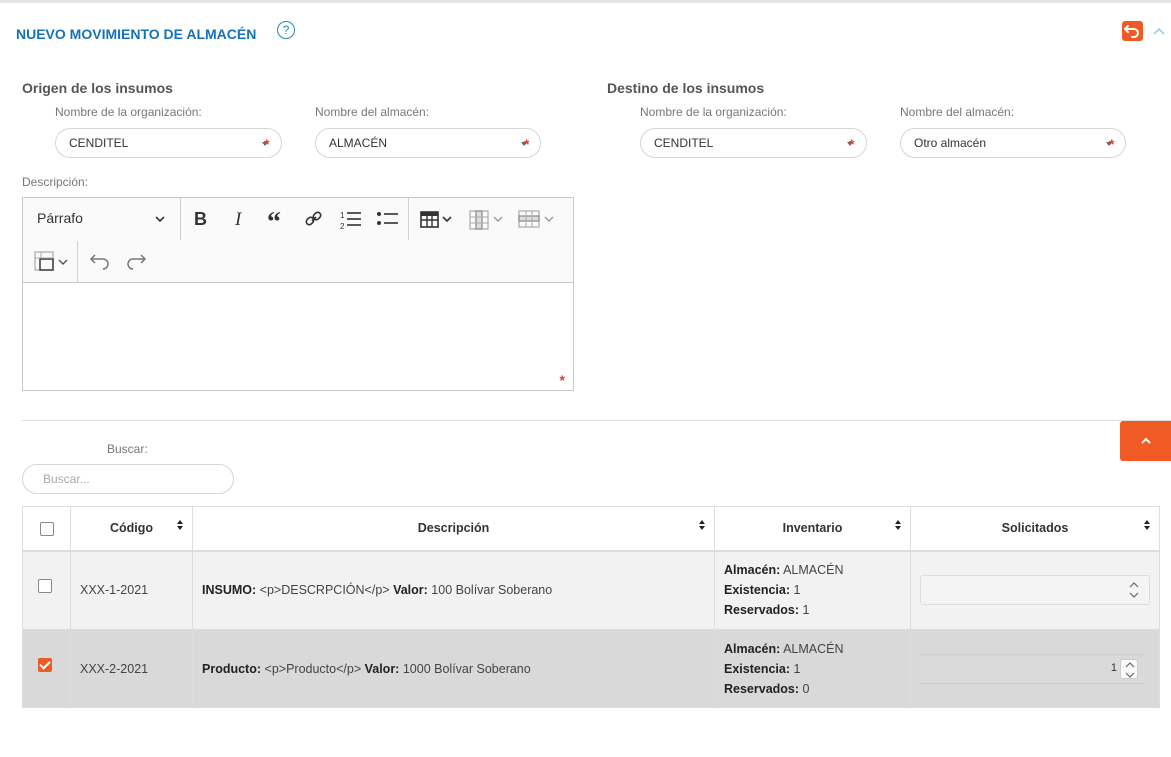 The height and width of the screenshot is (757, 1171). I want to click on requested-input: 1, so click(1032, 668).